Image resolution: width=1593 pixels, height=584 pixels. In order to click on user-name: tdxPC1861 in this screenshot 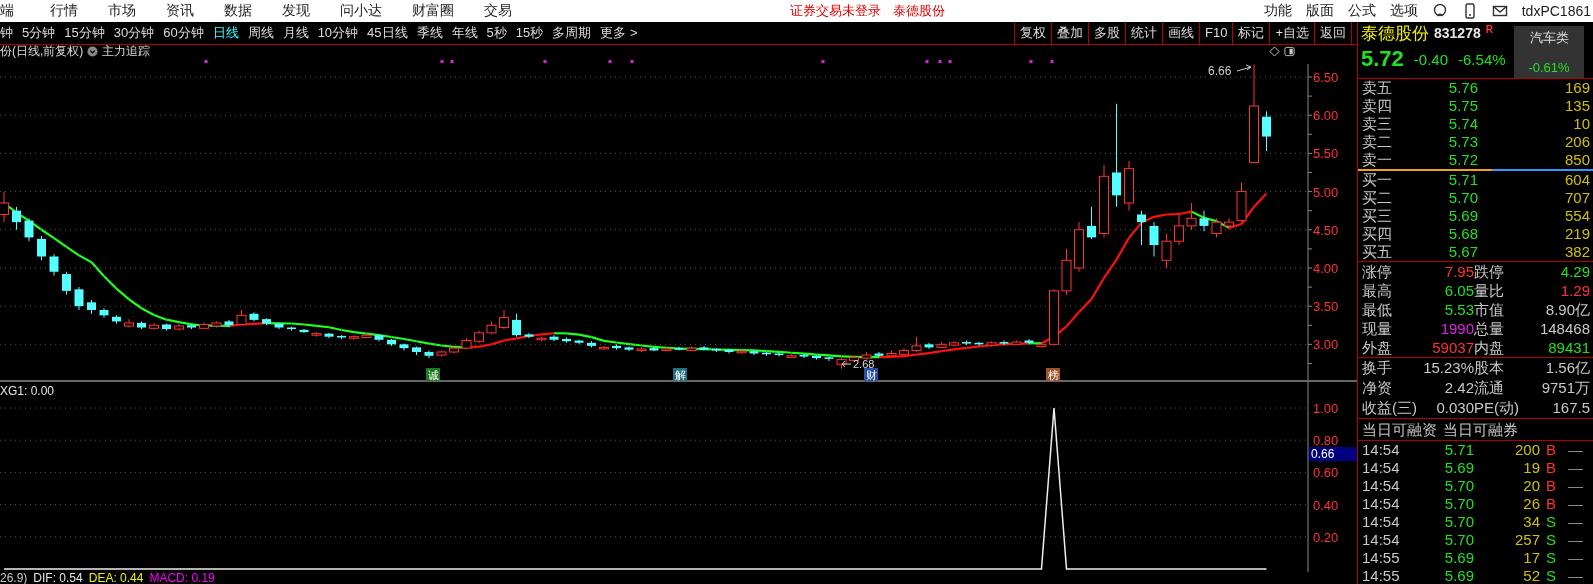, I will do `click(1556, 11)`.